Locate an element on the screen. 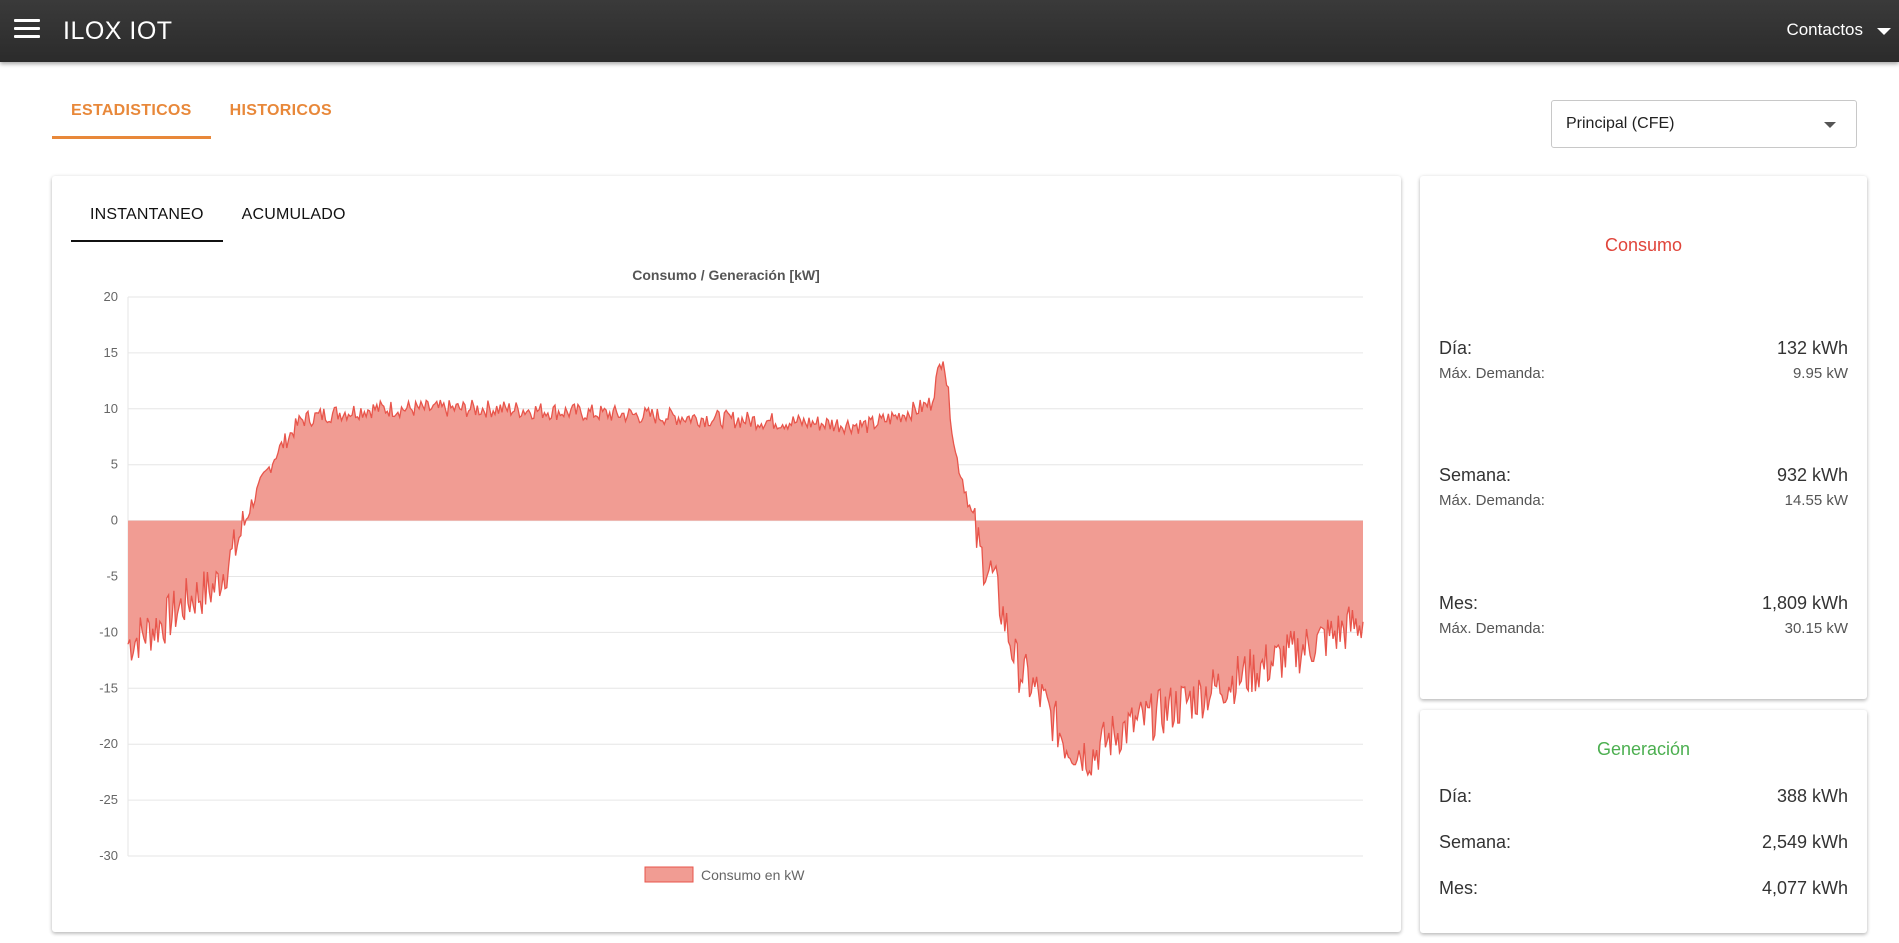 The width and height of the screenshot is (1899, 943). consumo-day-demand-value: 9.95 kW is located at coordinates (1820, 373).